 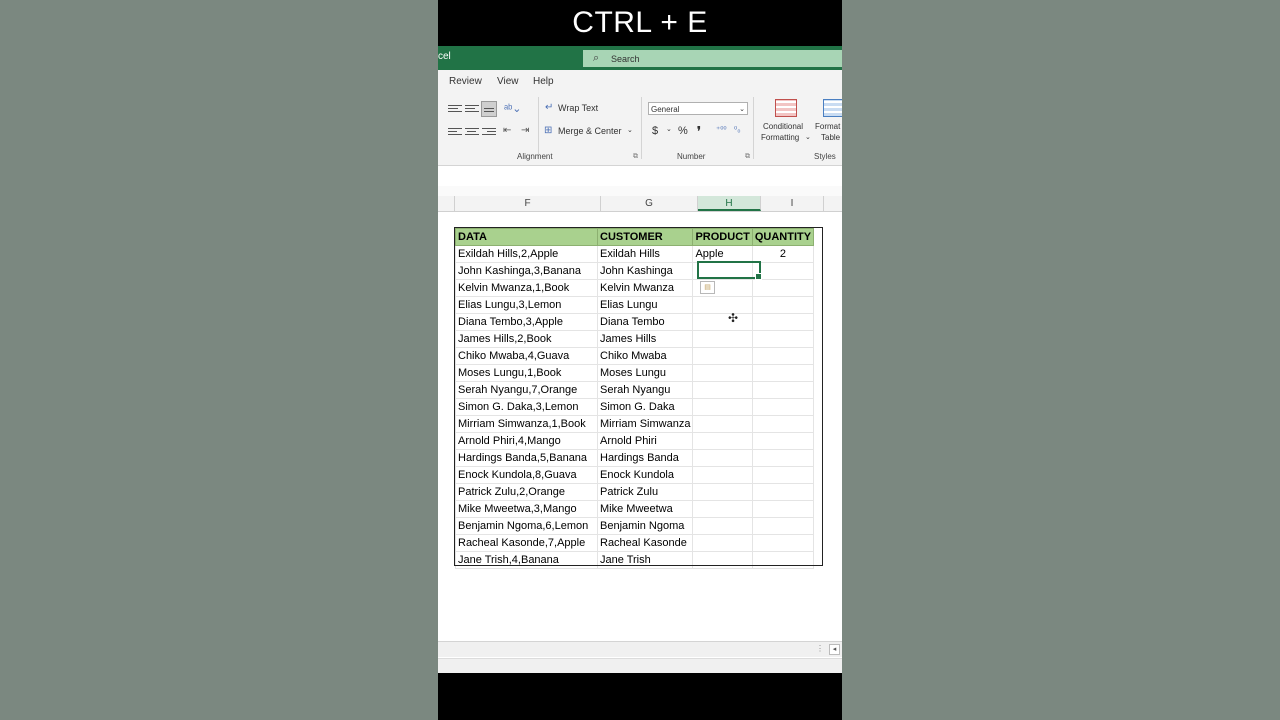 What do you see at coordinates (526, 373) in the screenshot?
I see `table-cell: Moses Lungu,1,Book` at bounding box center [526, 373].